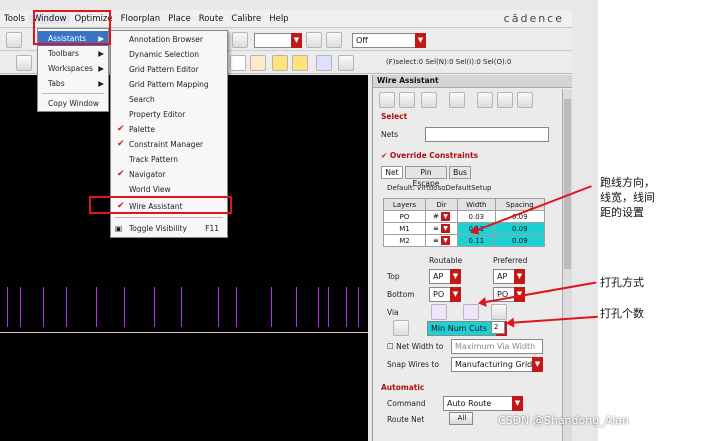  What do you see at coordinates (258, 63) in the screenshot?
I see `route-icon` at bounding box center [258, 63].